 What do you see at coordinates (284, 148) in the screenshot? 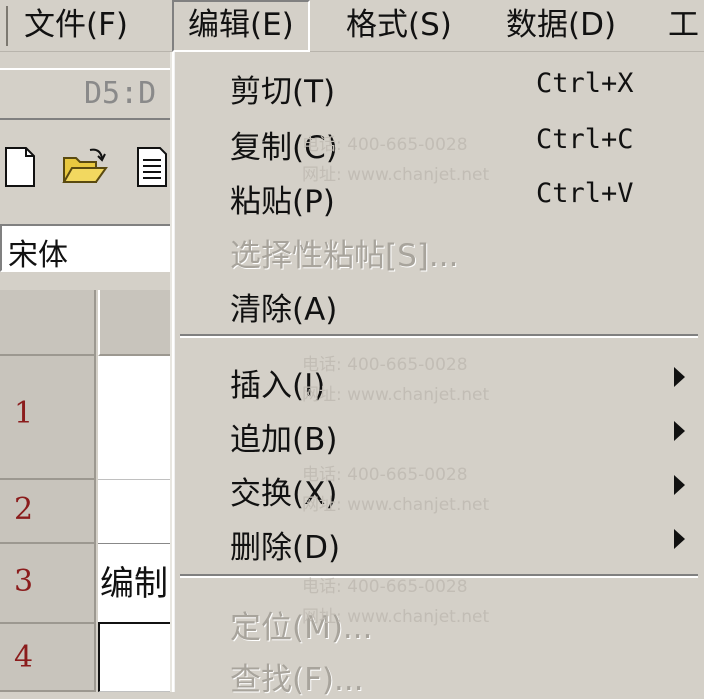
I see `menu-item-label: 复制(C)` at bounding box center [284, 148].